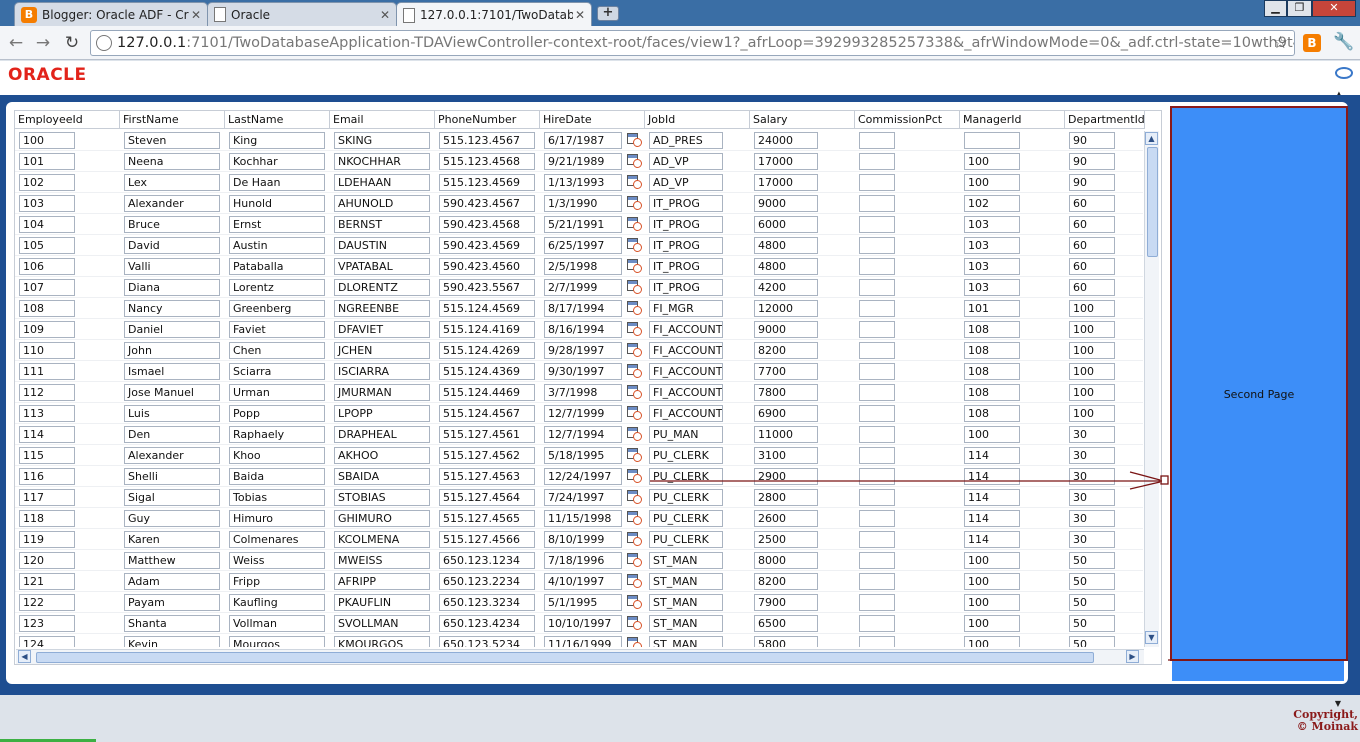 The height and width of the screenshot is (742, 1360). What do you see at coordinates (583, 245) in the screenshot?
I see `cell-hiredate: 6/25/1997` at bounding box center [583, 245].